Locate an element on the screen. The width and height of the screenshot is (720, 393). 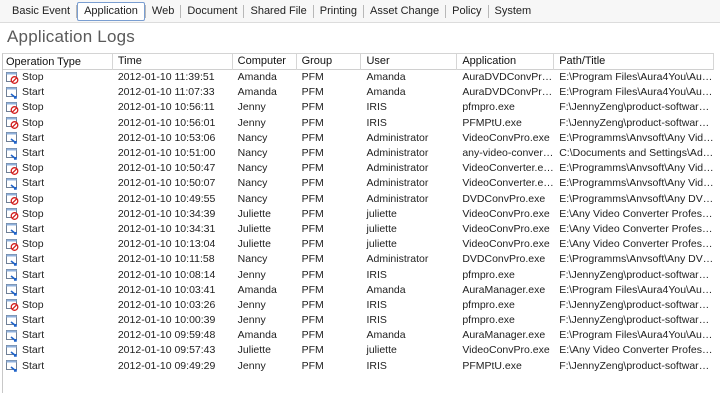
column-header-application: Application is located at coordinates (506, 62).